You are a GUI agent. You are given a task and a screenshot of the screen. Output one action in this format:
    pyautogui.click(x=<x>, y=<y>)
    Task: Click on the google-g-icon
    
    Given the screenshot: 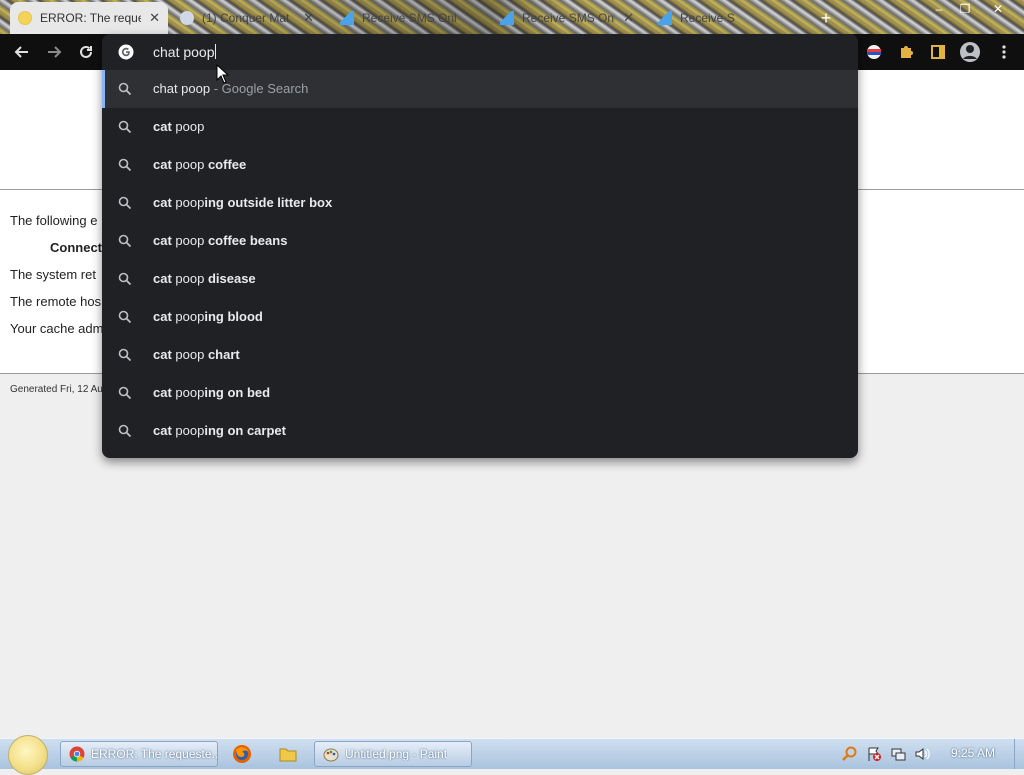 What is the action you would take?
    pyautogui.click(x=126, y=52)
    